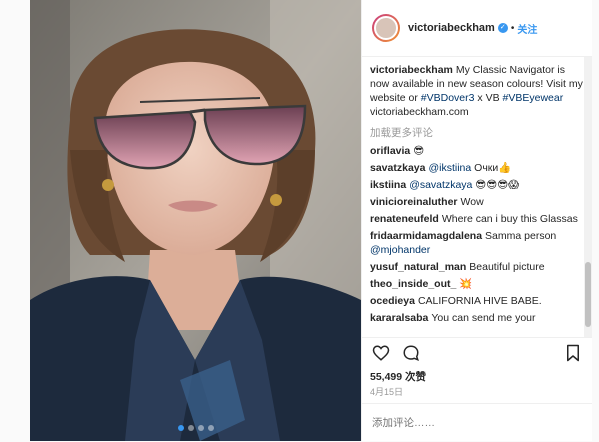  What do you see at coordinates (404, 219) in the screenshot?
I see `comment-username: renateneufeld` at bounding box center [404, 219].